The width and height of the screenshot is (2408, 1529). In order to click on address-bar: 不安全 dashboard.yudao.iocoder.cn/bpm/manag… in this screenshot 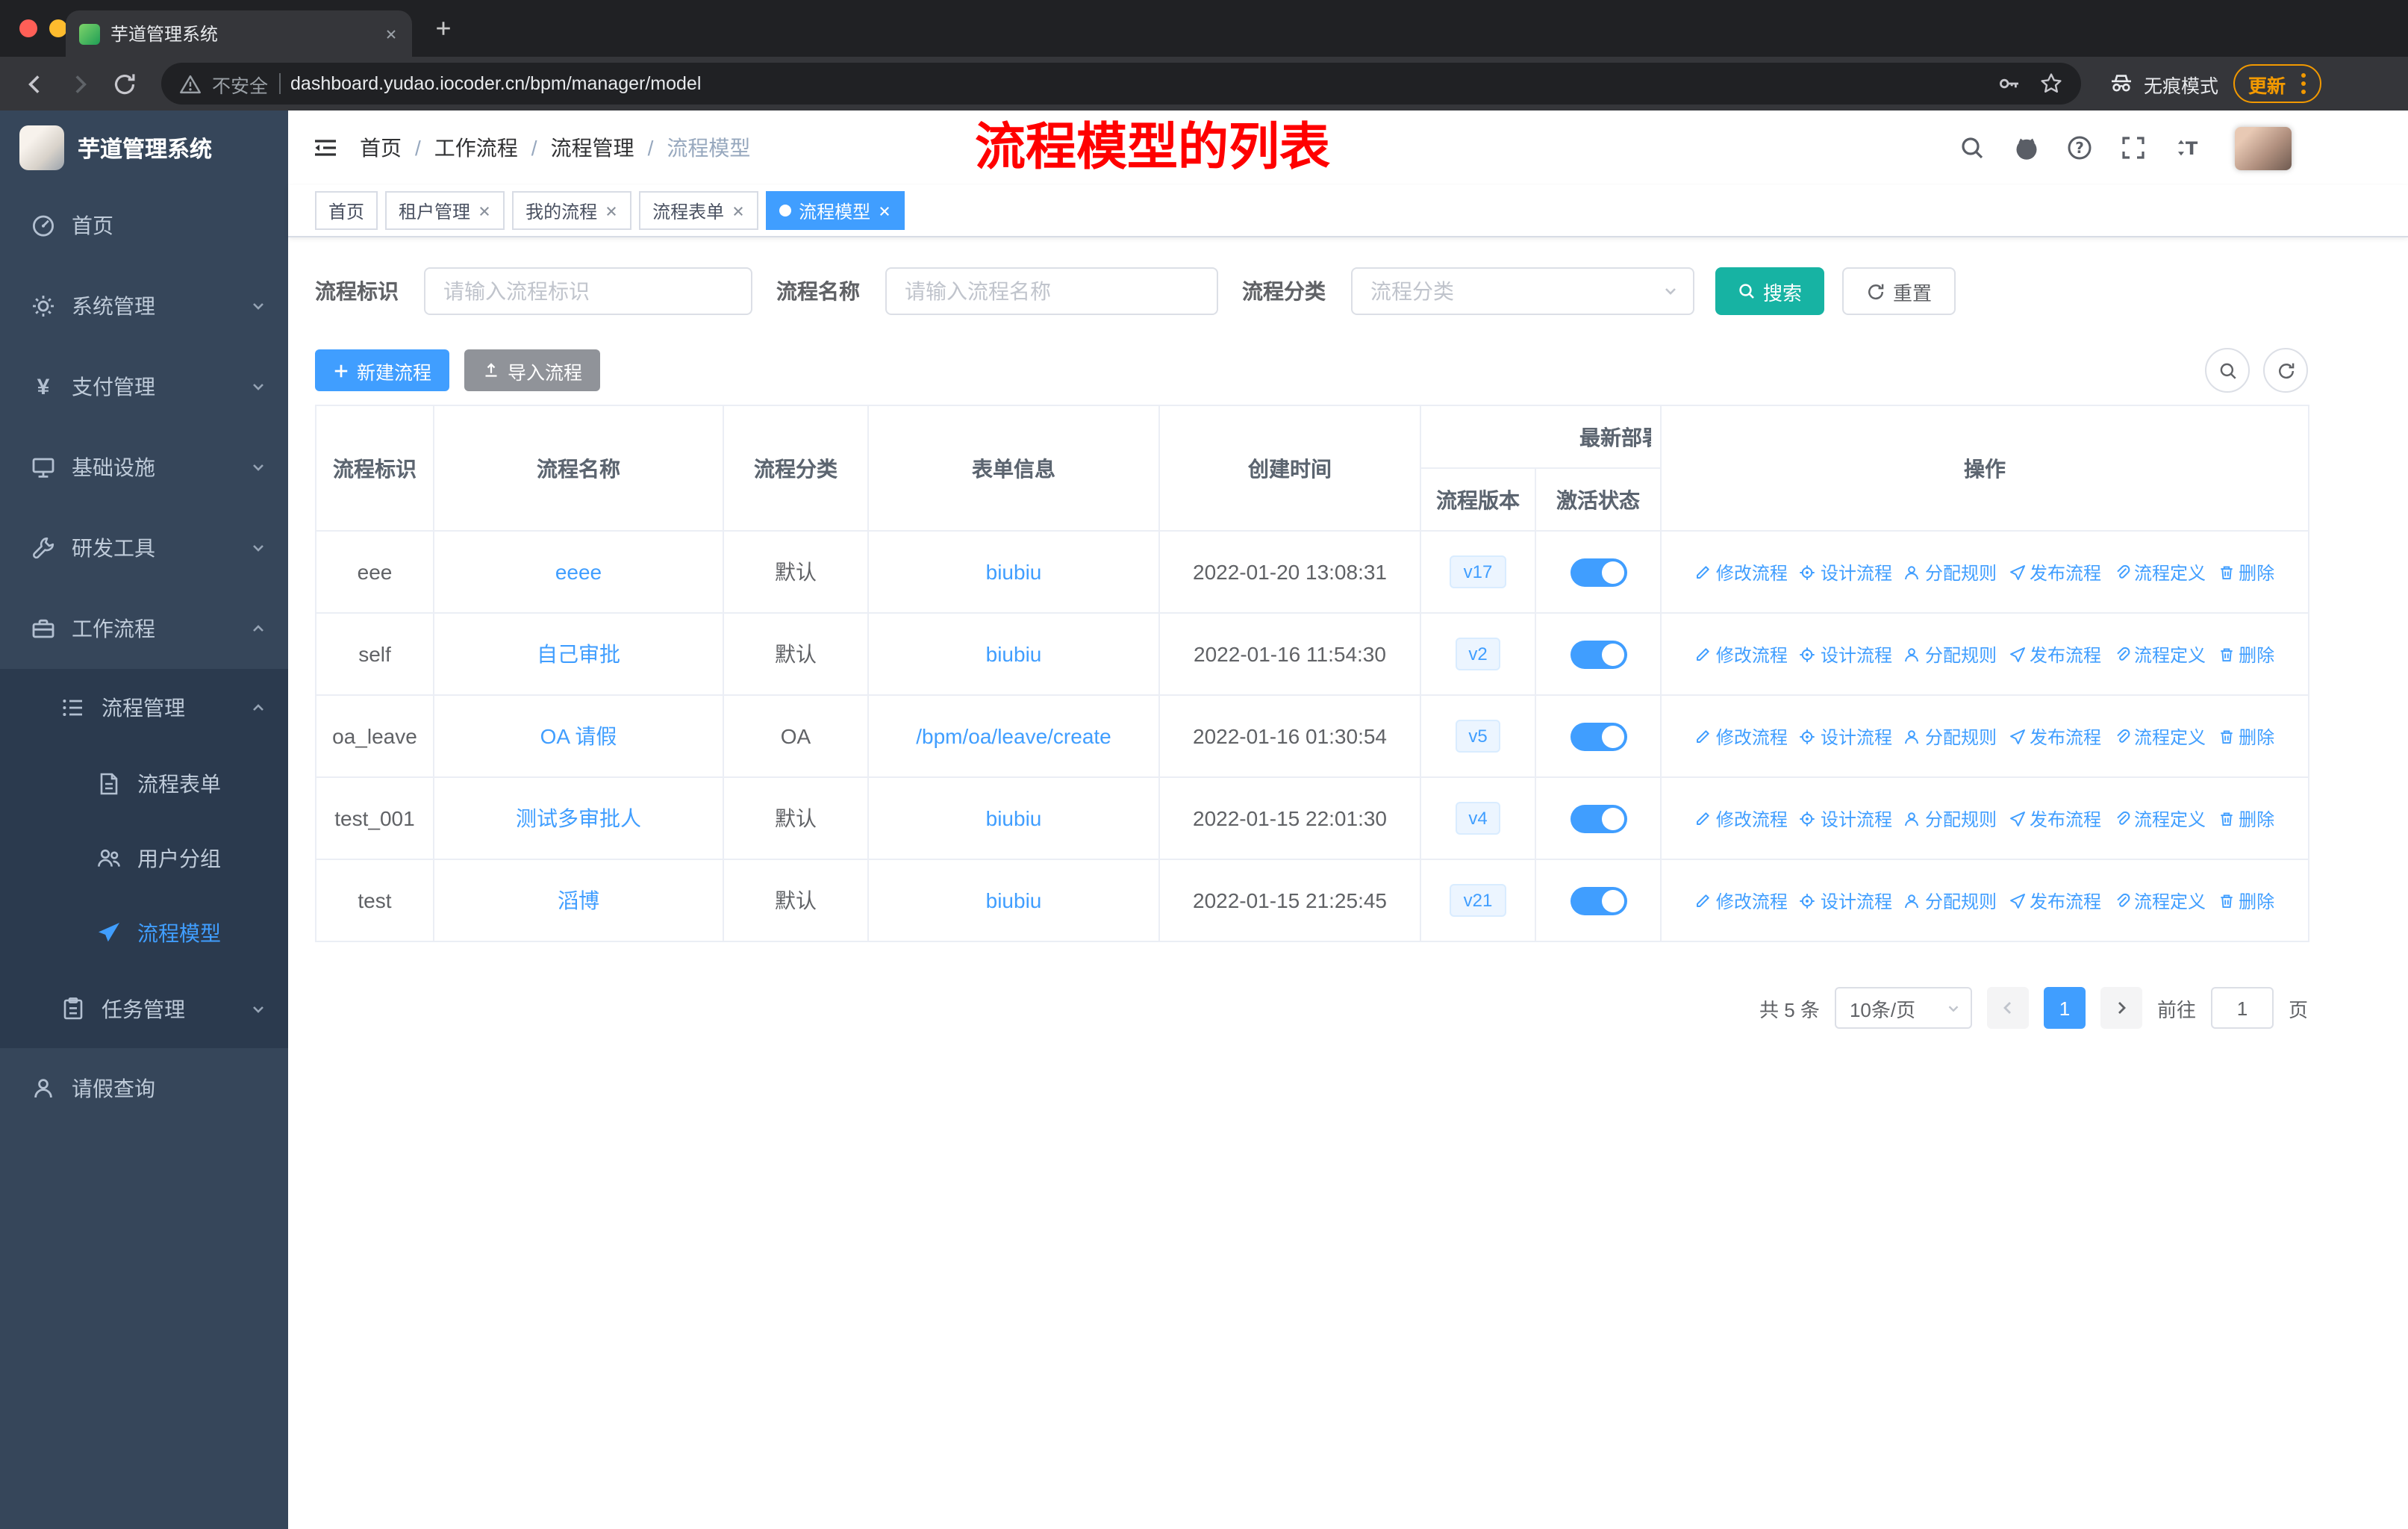, I will do `click(1121, 84)`.